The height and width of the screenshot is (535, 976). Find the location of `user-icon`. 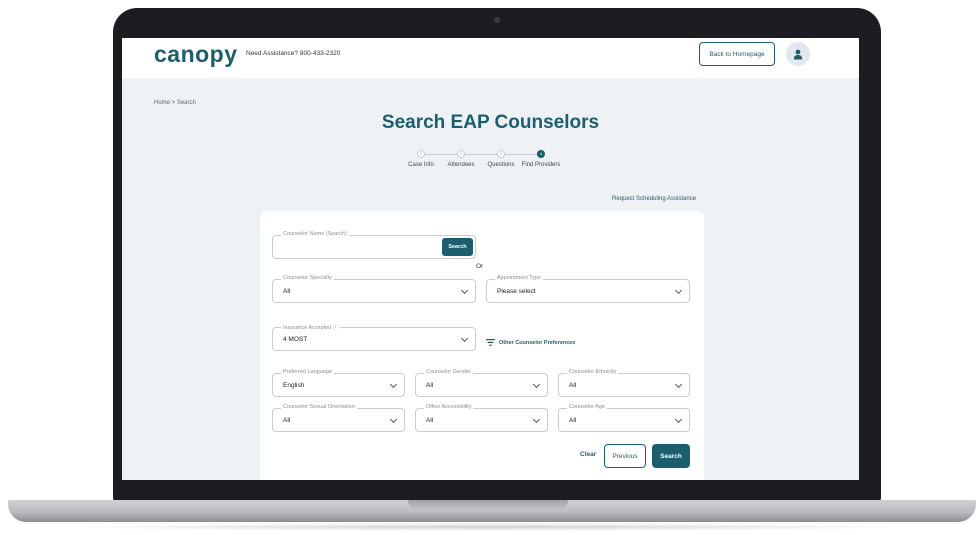

user-icon is located at coordinates (798, 54).